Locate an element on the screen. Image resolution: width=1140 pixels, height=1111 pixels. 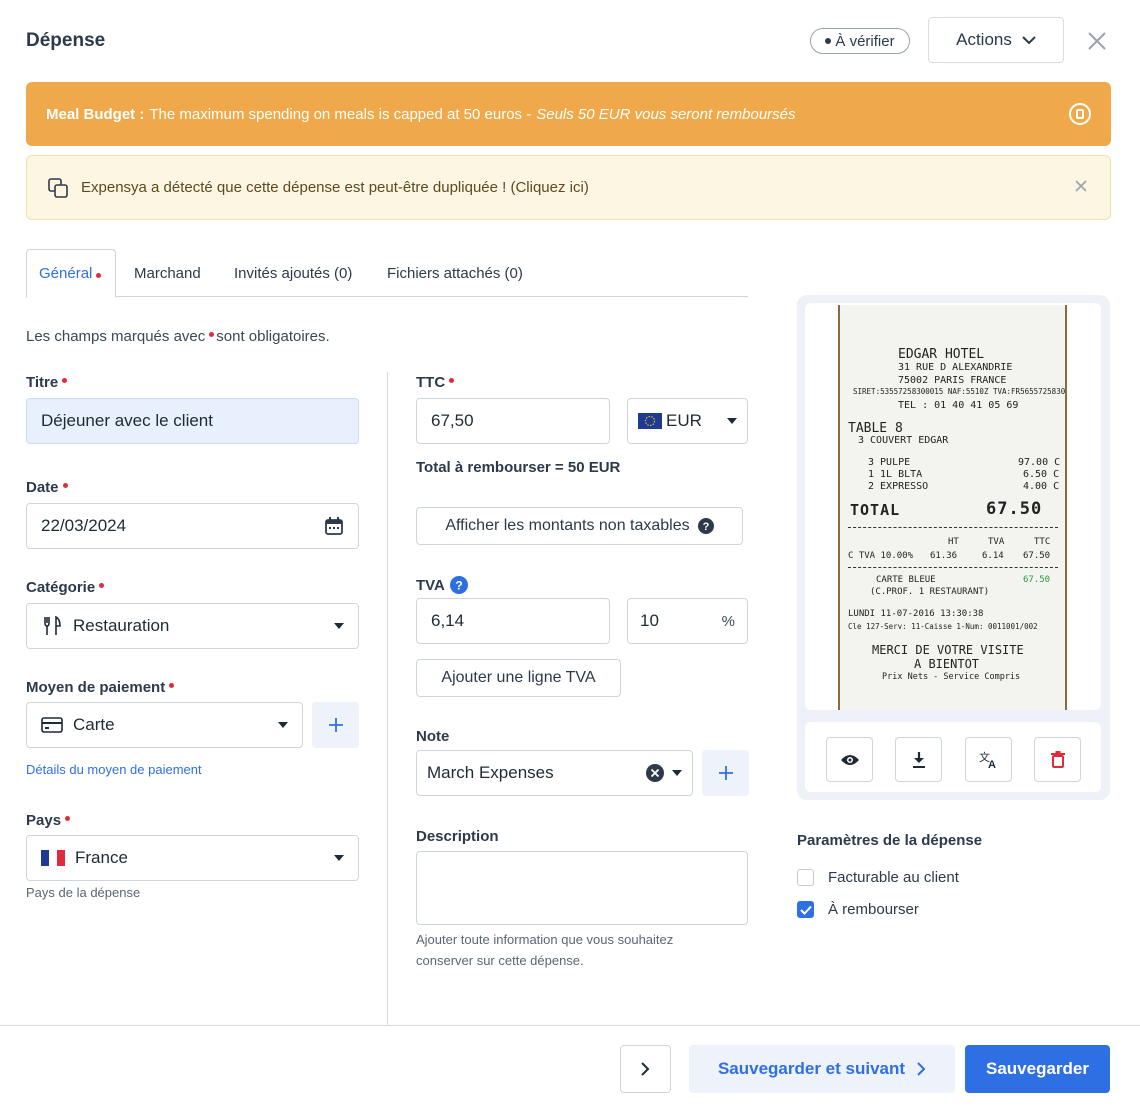
cutlery-icon is located at coordinates (52, 625).